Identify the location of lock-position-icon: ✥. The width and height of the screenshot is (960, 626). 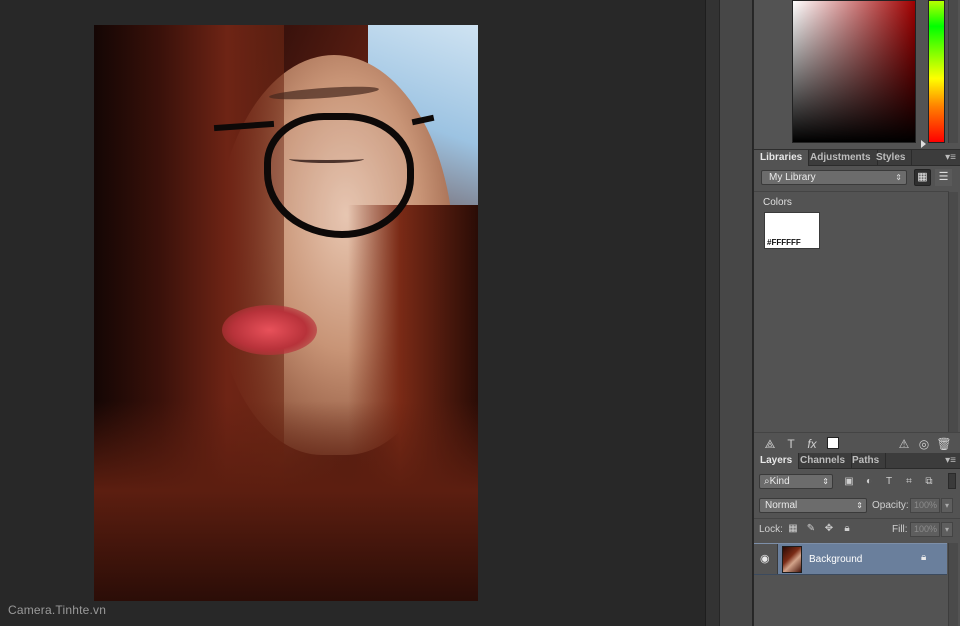
(829, 528).